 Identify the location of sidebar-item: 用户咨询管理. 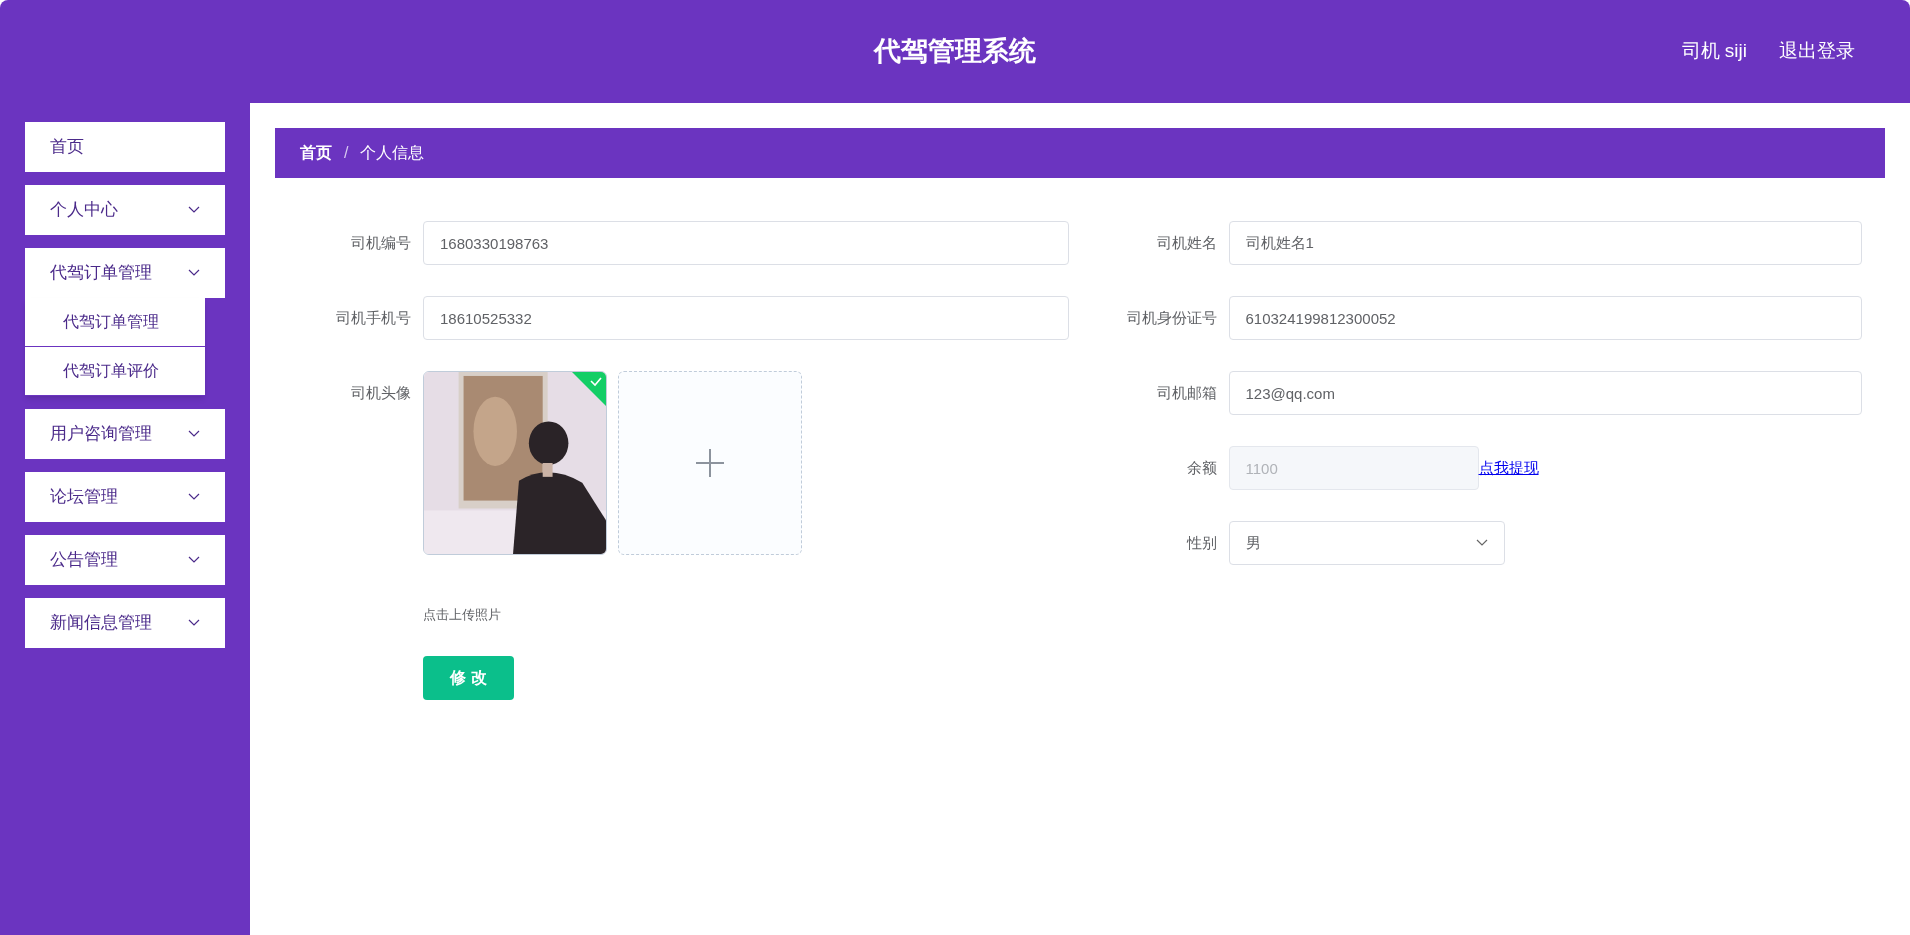
(125, 434).